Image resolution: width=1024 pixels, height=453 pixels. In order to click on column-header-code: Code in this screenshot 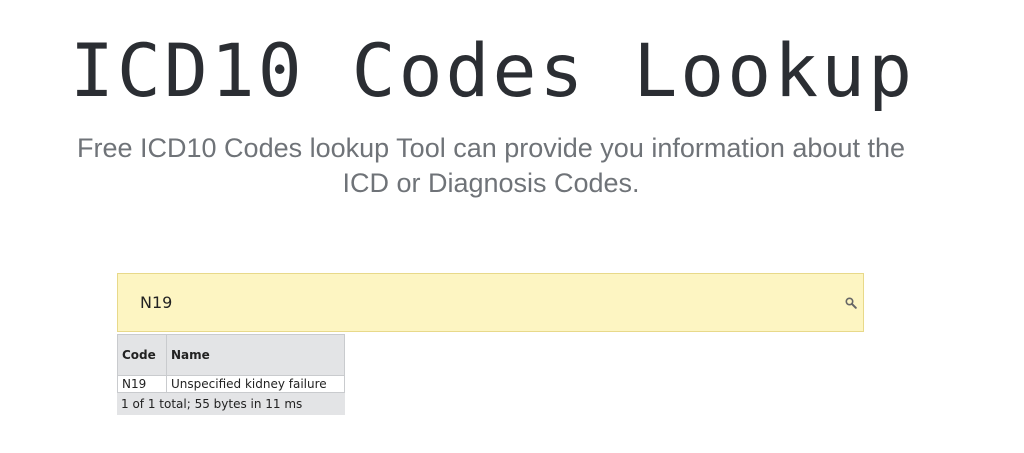, I will do `click(142, 355)`.